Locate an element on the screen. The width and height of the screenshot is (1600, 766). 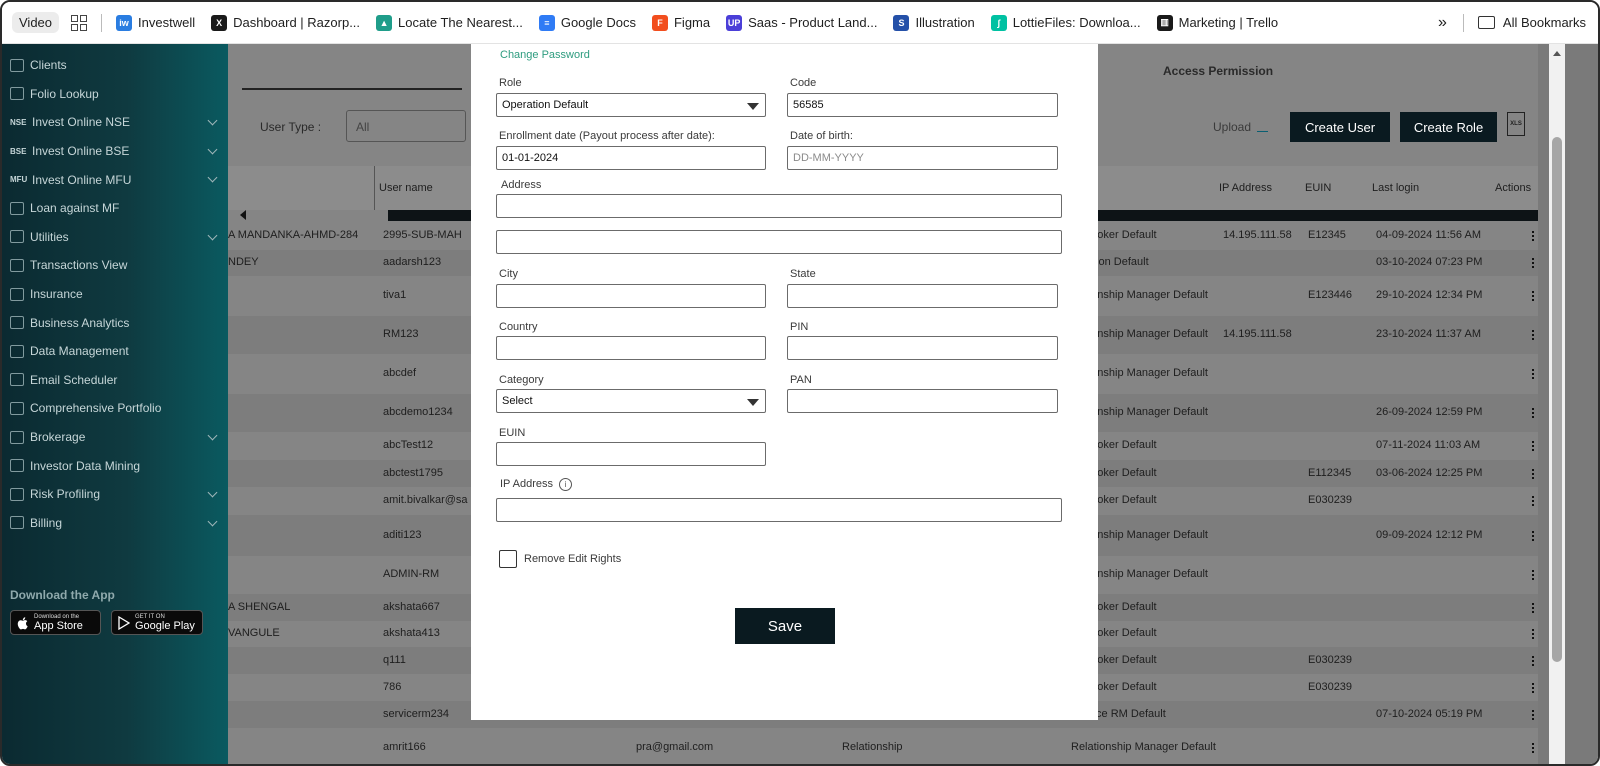
bookmark-item: ▥ Marketing | Trello is located at coordinates (1217, 22).